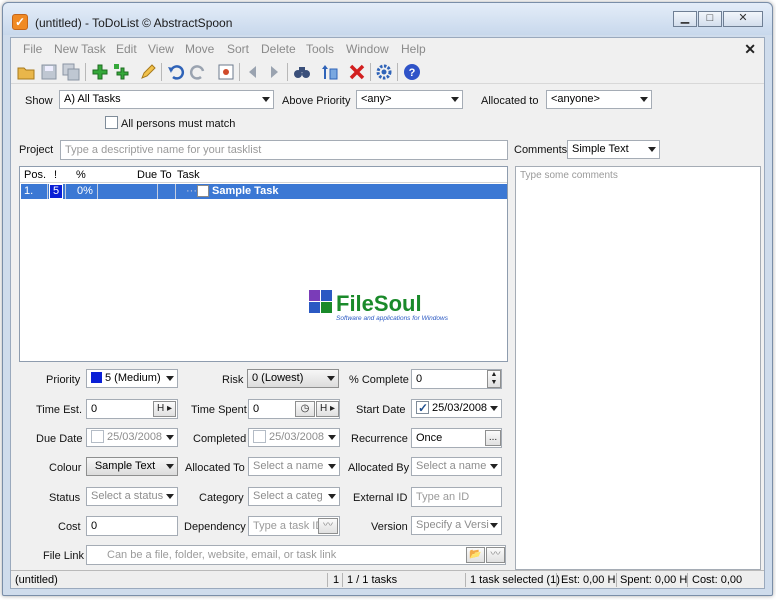  What do you see at coordinates (456, 466) in the screenshot?
I see `allocated-by-dropdown: Select a name` at bounding box center [456, 466].